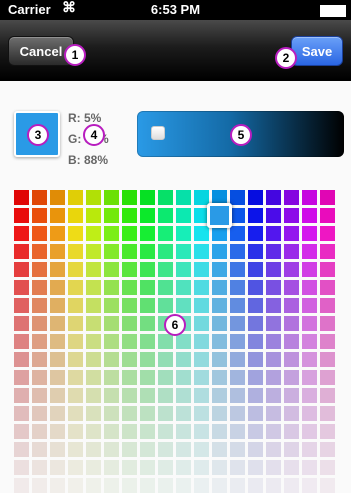 Image resolution: width=351 pixels, height=493 pixels. I want to click on save-button: Save, so click(317, 51).